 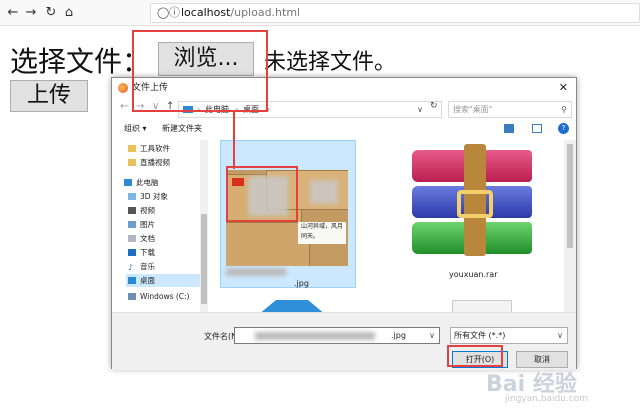 What do you see at coordinates (141, 224) in the screenshot?
I see `sidebar-item-pictures: 图片` at bounding box center [141, 224].